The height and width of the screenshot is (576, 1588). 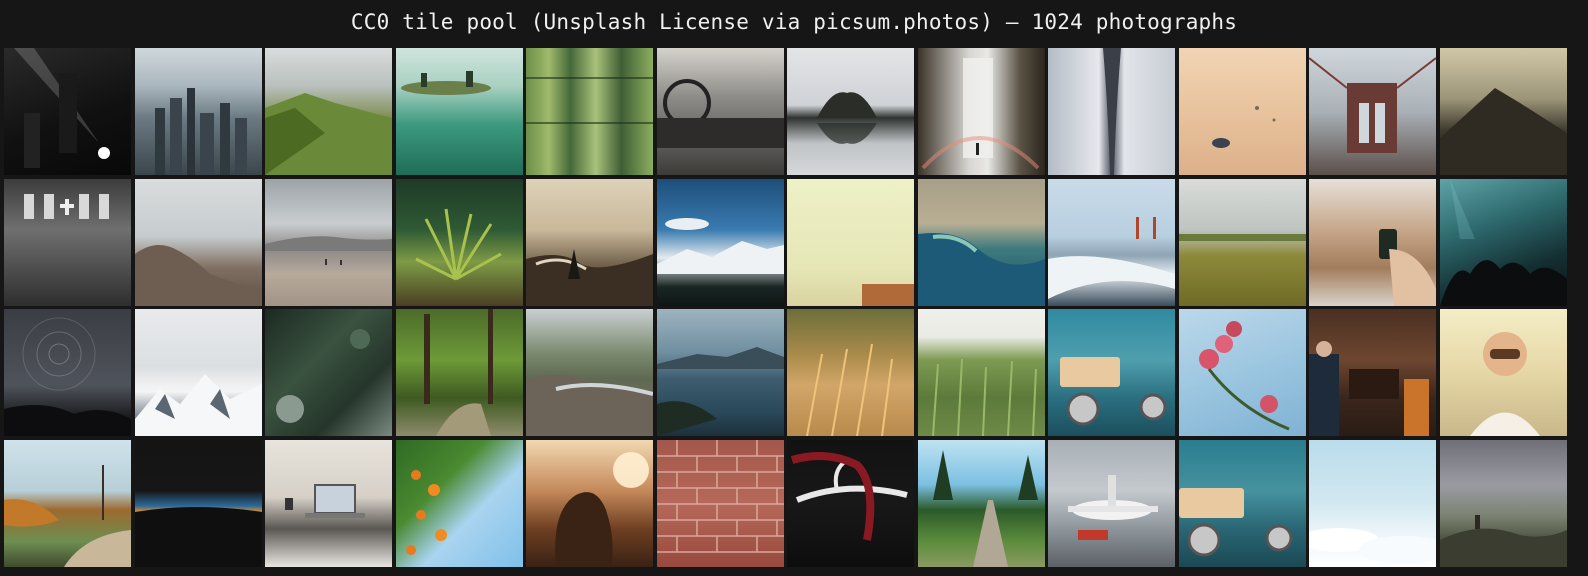 What do you see at coordinates (850, 242) in the screenshot?
I see `photo-tile-pale-yellow-minimal` at bounding box center [850, 242].